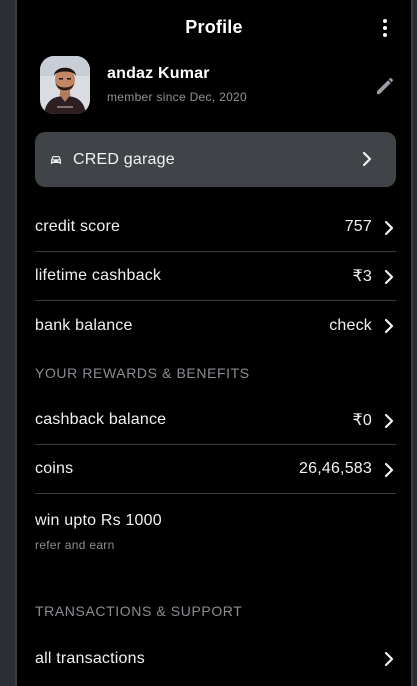  I want to click on device-frame-right, so click(414, 343).